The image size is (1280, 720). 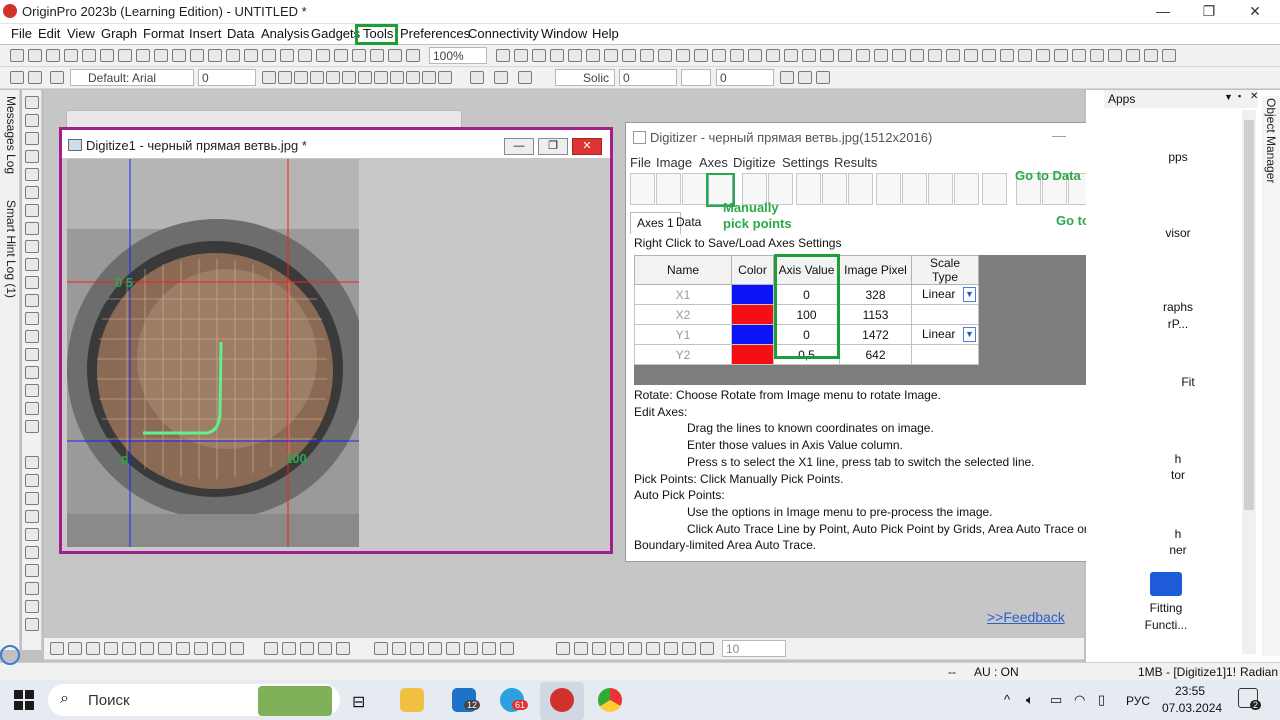 What do you see at coordinates (129, 648) in the screenshot?
I see `stack-bar-icon` at bounding box center [129, 648].